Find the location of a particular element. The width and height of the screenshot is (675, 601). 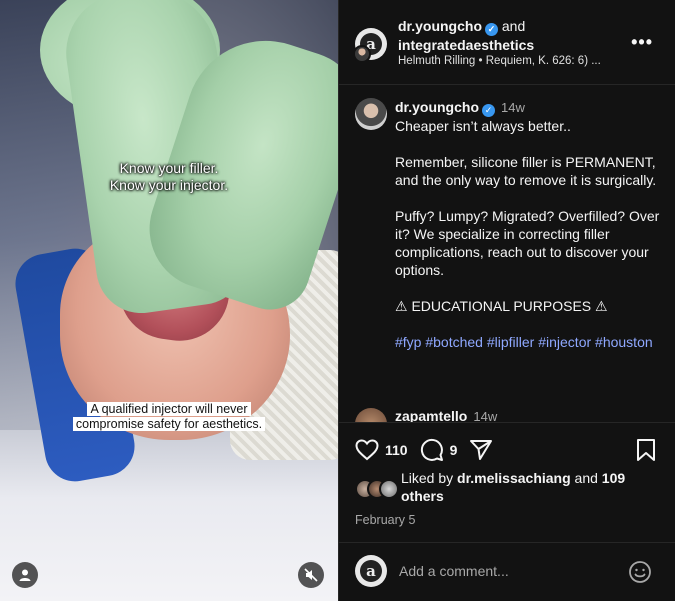

heart-icon is located at coordinates (367, 450).